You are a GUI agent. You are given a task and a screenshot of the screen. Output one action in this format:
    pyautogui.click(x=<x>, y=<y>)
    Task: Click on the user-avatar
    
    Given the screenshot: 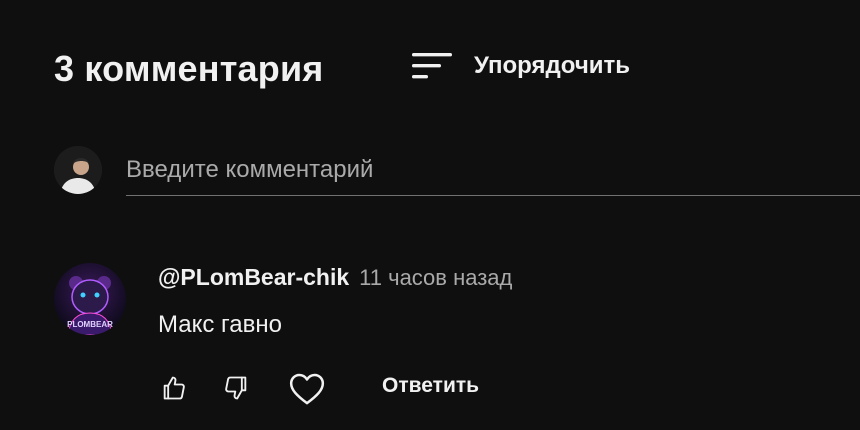 What is the action you would take?
    pyautogui.click(x=78, y=170)
    